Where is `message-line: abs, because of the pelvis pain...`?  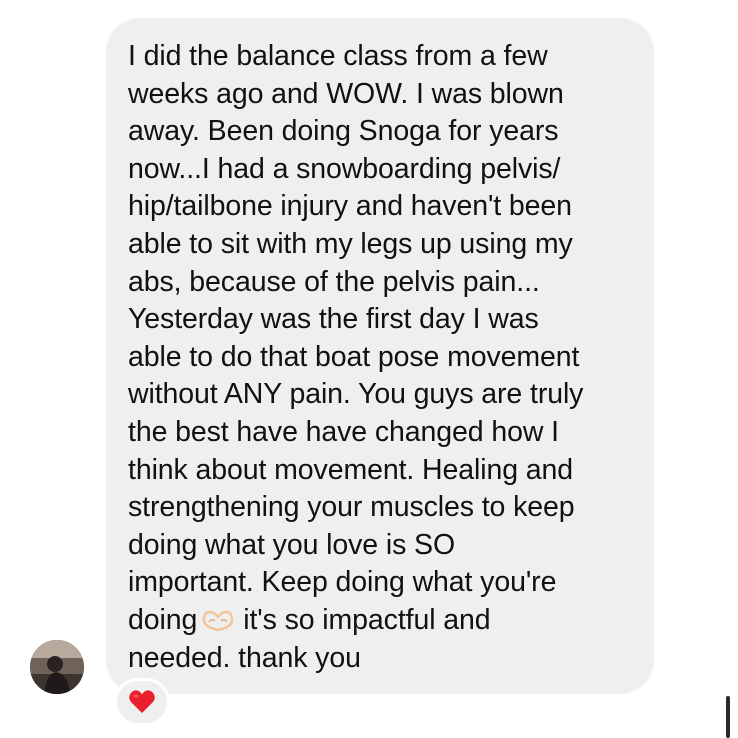 message-line: abs, because of the pelvis pain... is located at coordinates (334, 281).